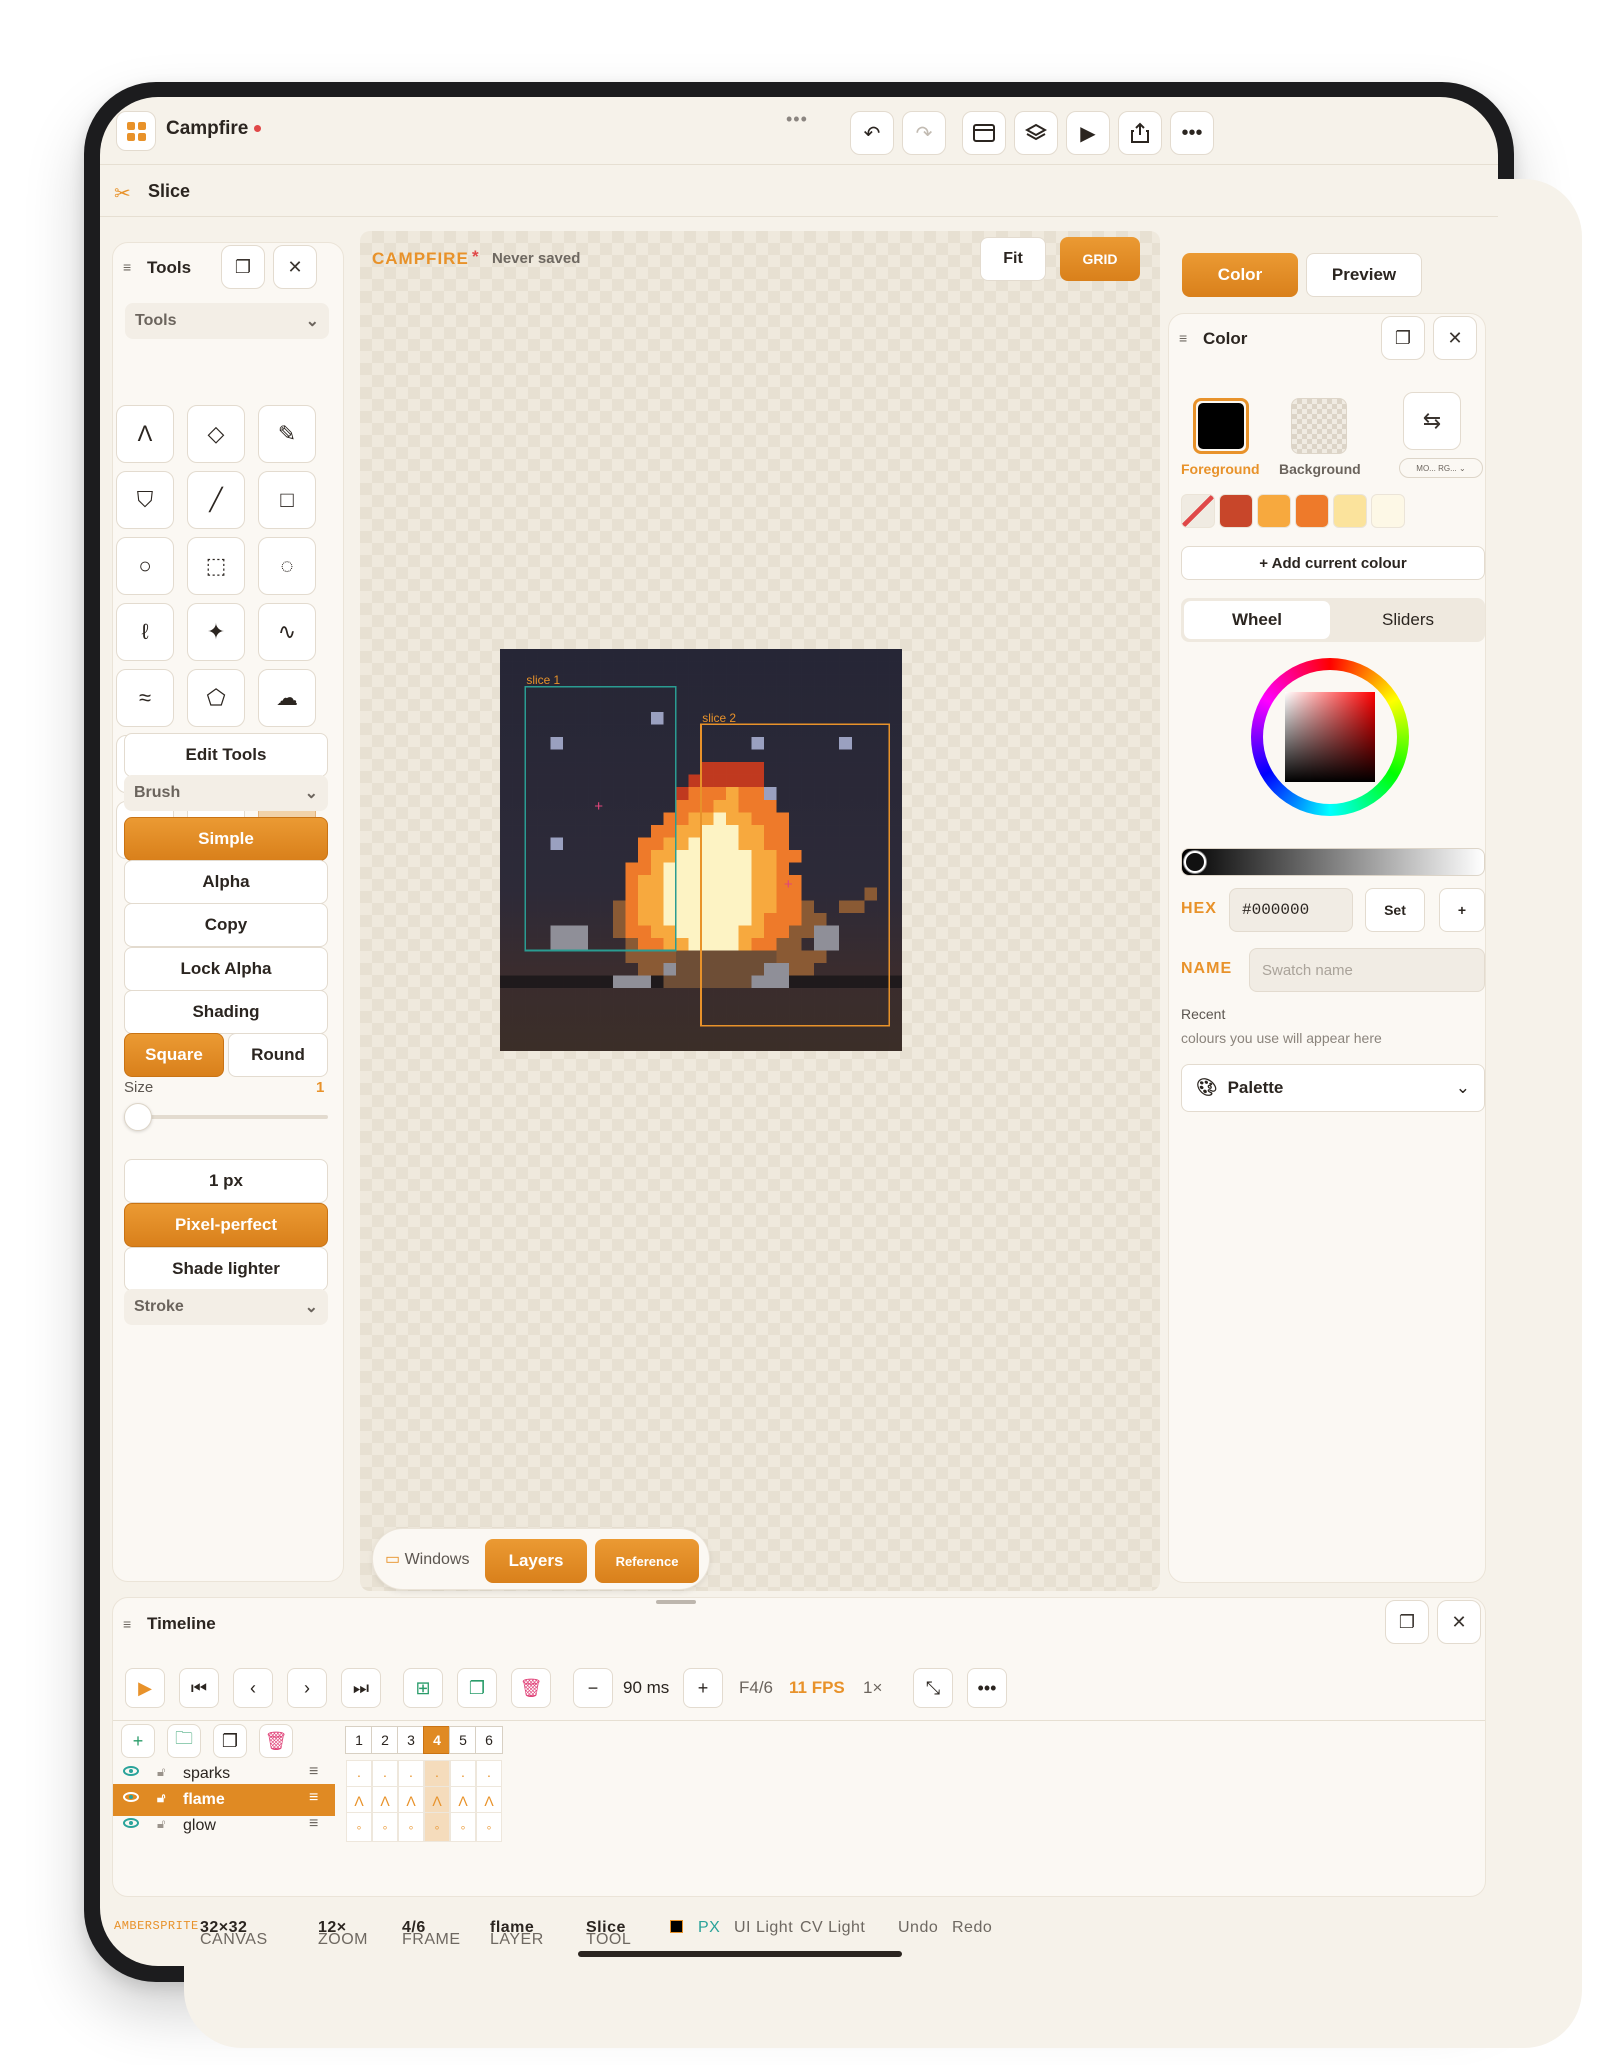 Image resolution: width=1598 pixels, height=2065 pixels. Describe the element at coordinates (226, 755) in the screenshot. I see `edit-tools-button: Edit Tools` at that location.